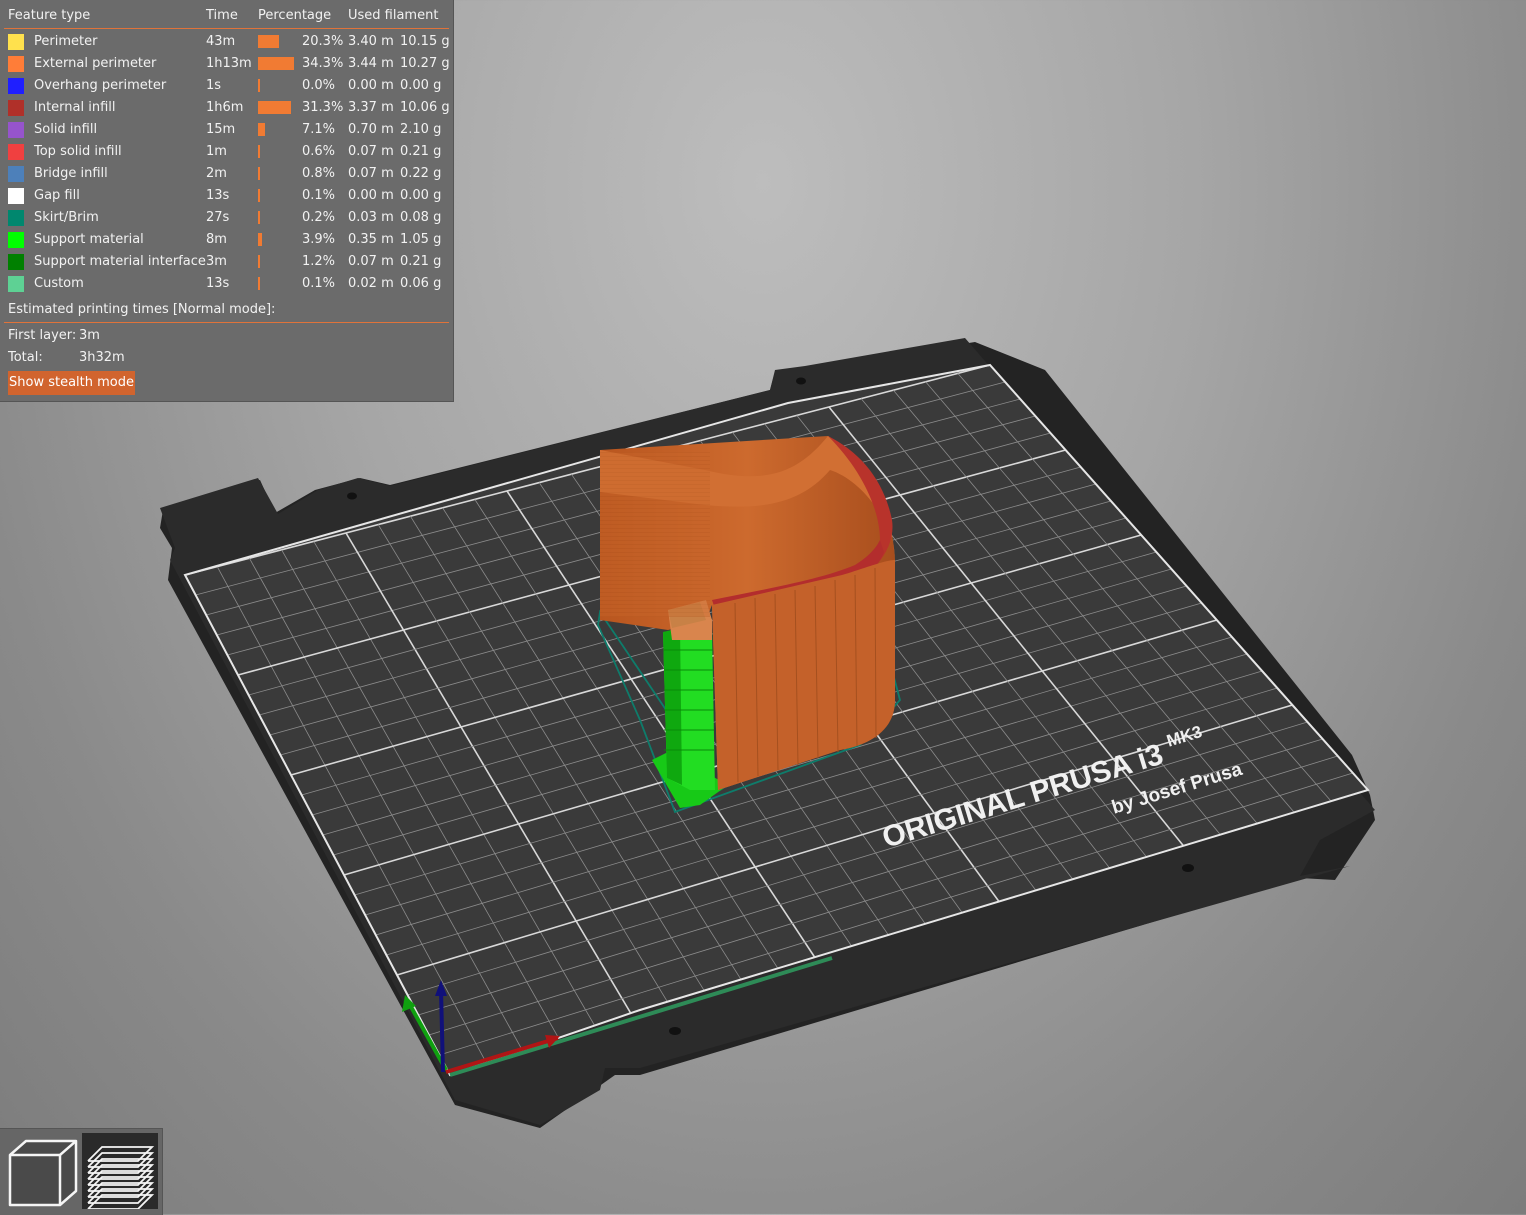 The width and height of the screenshot is (1526, 1215). Describe the element at coordinates (421, 129) in the screenshot. I see `feature-weight: 2.10 g` at that location.